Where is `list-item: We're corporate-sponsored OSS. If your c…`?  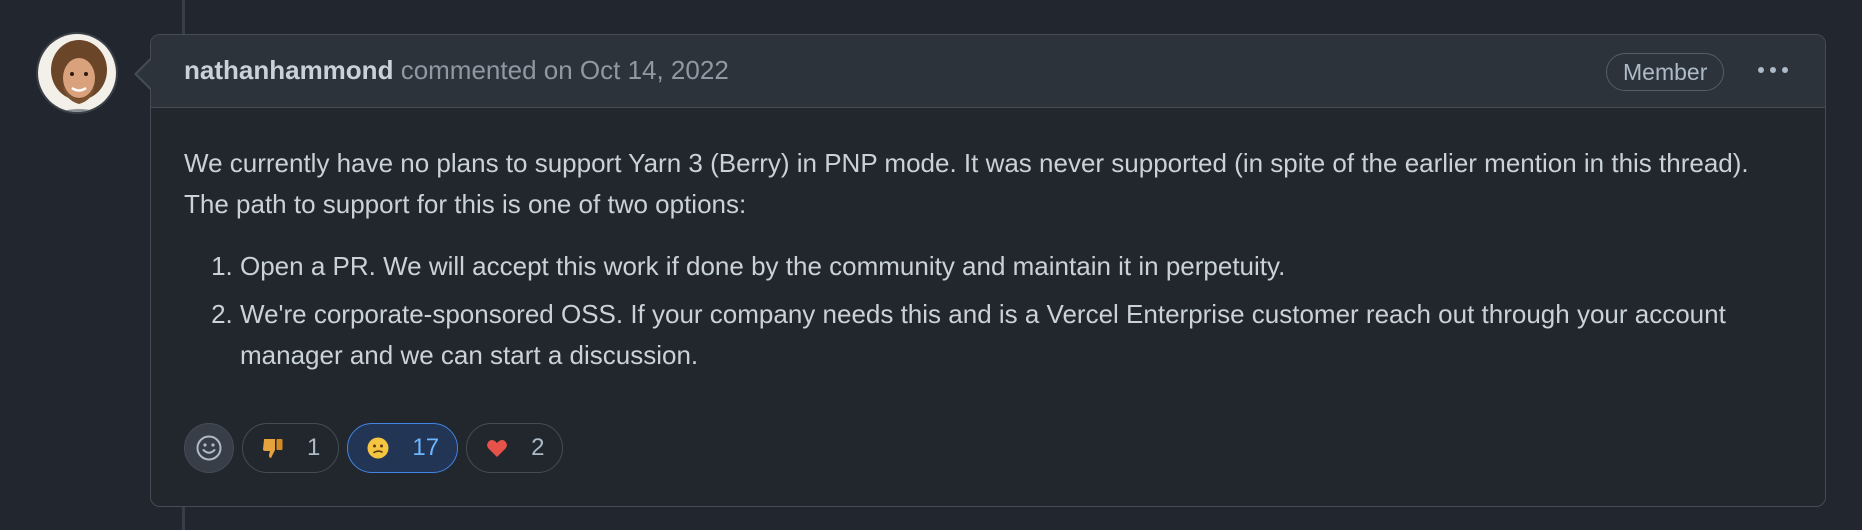 list-item: We're corporate-sponsored OSS. If your c… is located at coordinates (1012, 335).